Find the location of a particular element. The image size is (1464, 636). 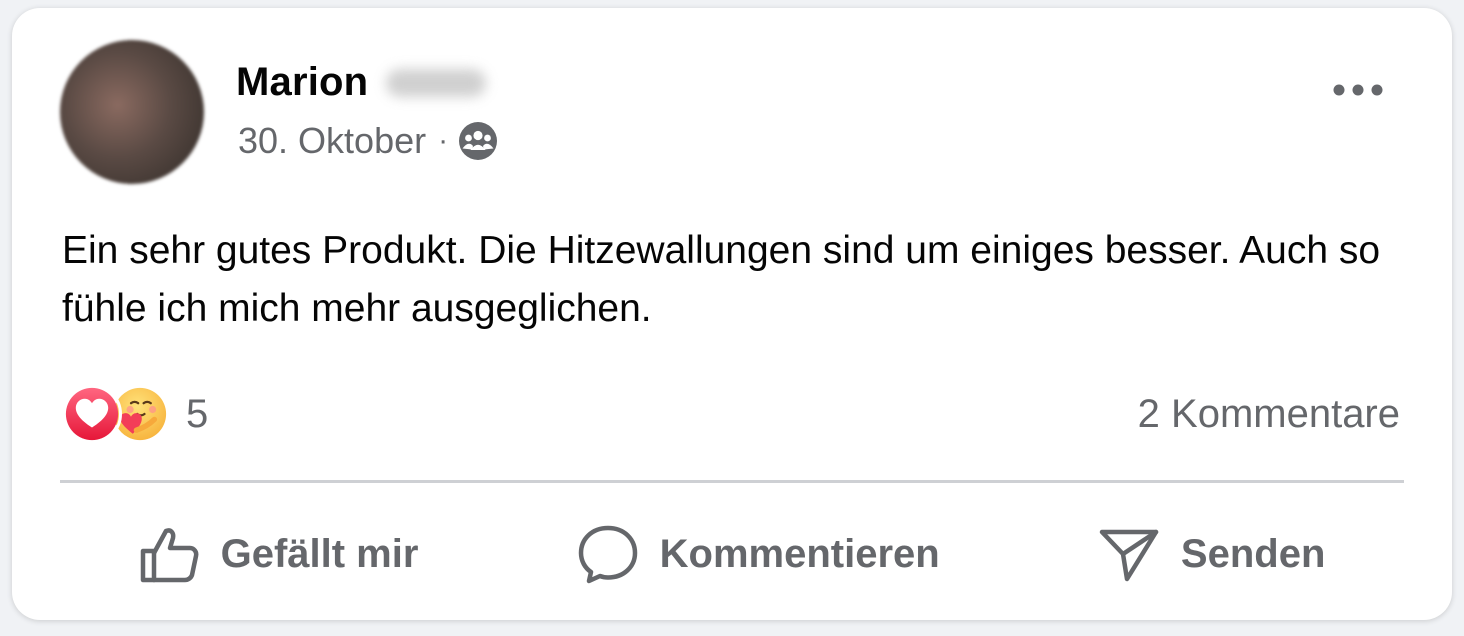

comment-label: Kommentieren is located at coordinates (799, 553).